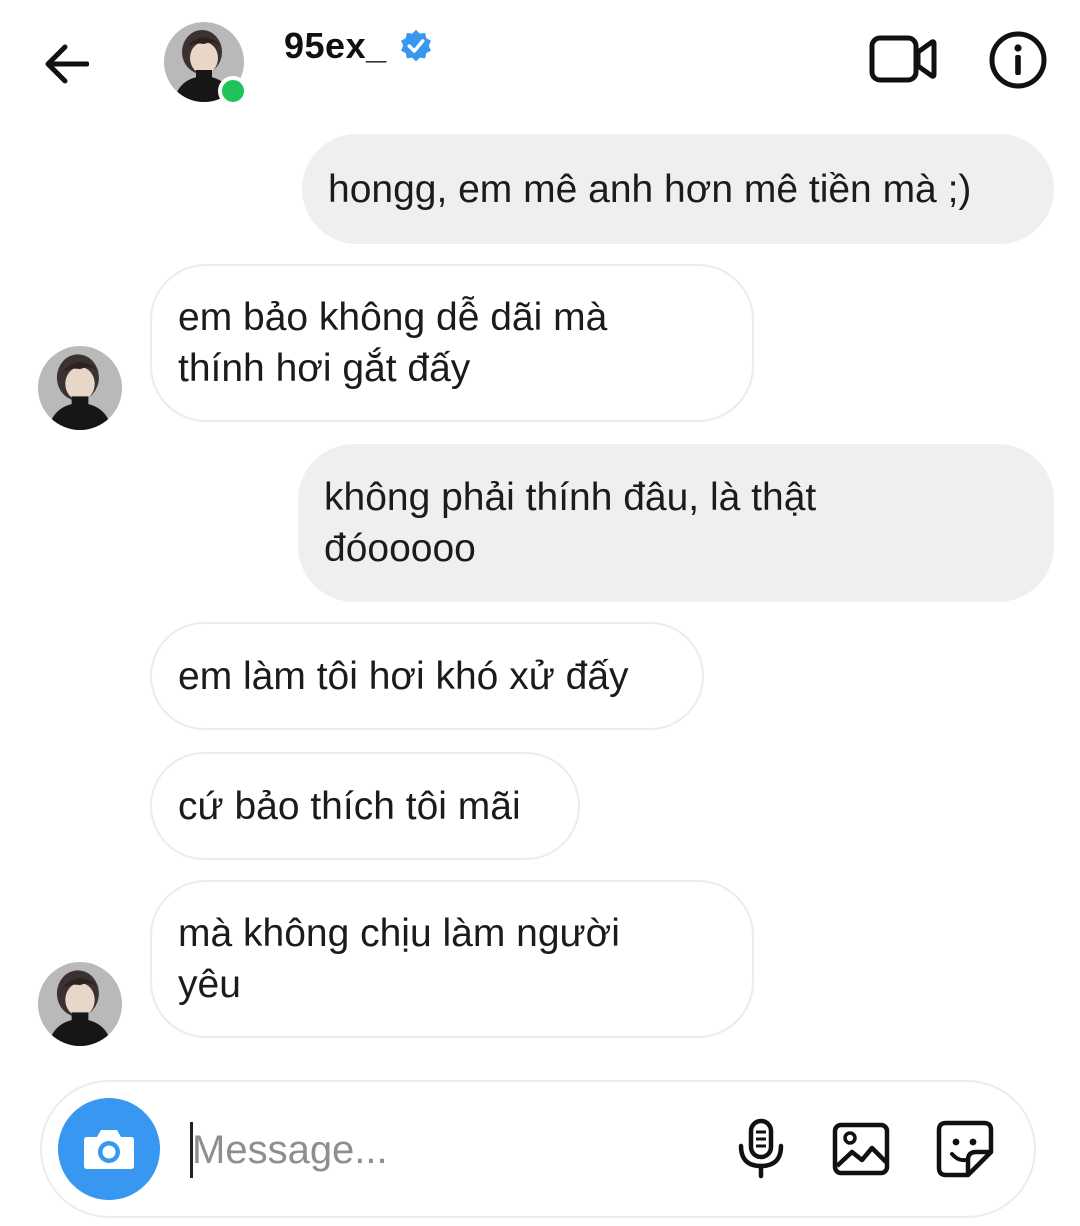  I want to click on online-status-indicator, so click(233, 91).